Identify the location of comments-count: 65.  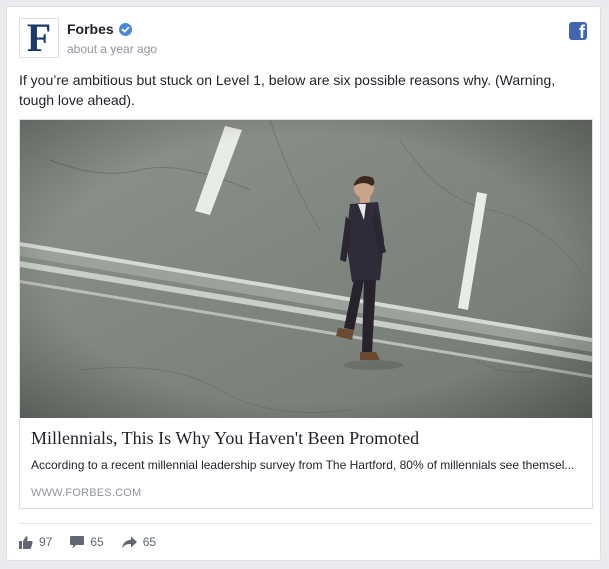
(97, 542).